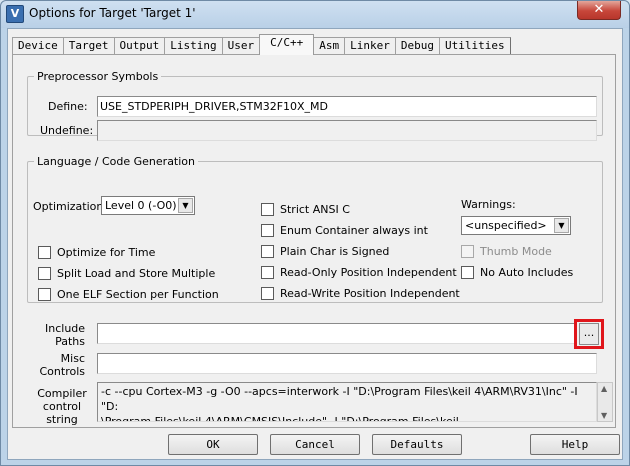 The height and width of the screenshot is (466, 630). Describe the element at coordinates (370, 46) in the screenshot. I see `tab-linker: Linker` at that location.